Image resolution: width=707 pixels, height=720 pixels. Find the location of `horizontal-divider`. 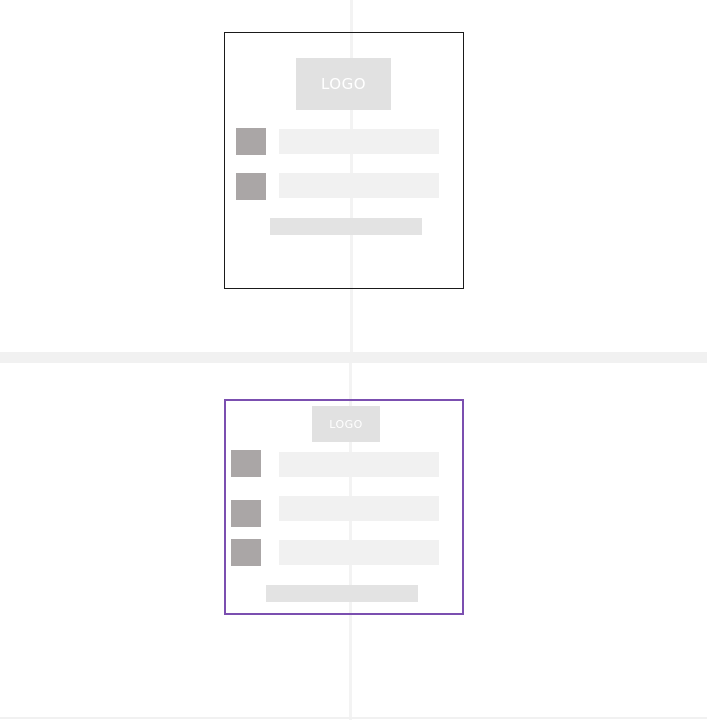

horizontal-divider is located at coordinates (353, 357).